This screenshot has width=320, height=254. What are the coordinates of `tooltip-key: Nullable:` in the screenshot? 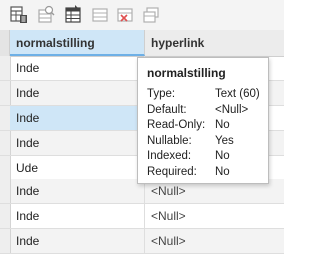 It's located at (169, 140).